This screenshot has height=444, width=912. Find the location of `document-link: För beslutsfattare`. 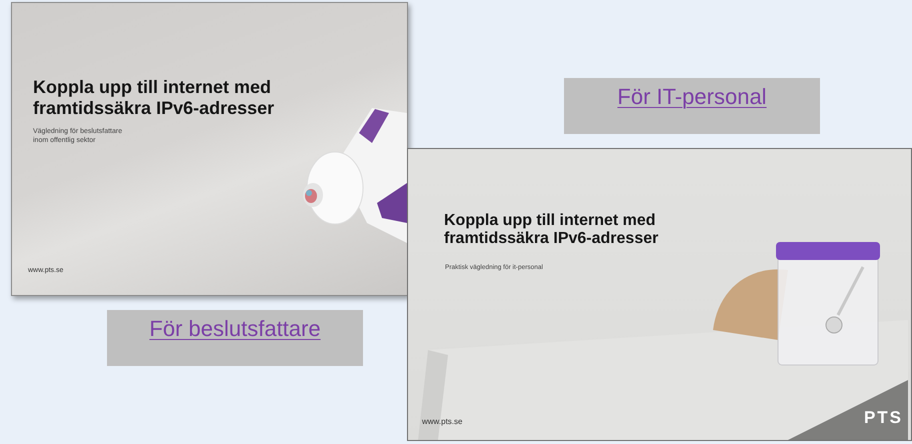

document-link: För beslutsfattare is located at coordinates (235, 329).